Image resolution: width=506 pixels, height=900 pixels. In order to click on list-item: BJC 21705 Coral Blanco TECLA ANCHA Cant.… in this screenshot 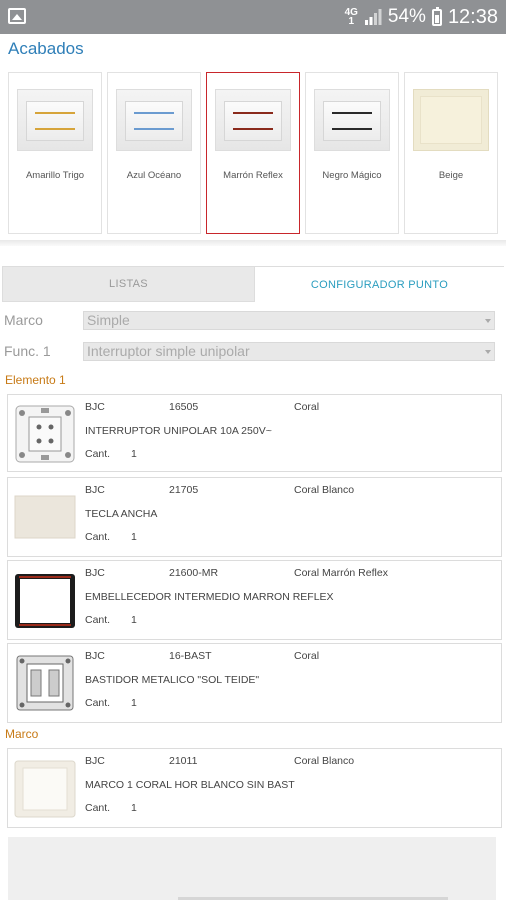, I will do `click(254, 517)`.